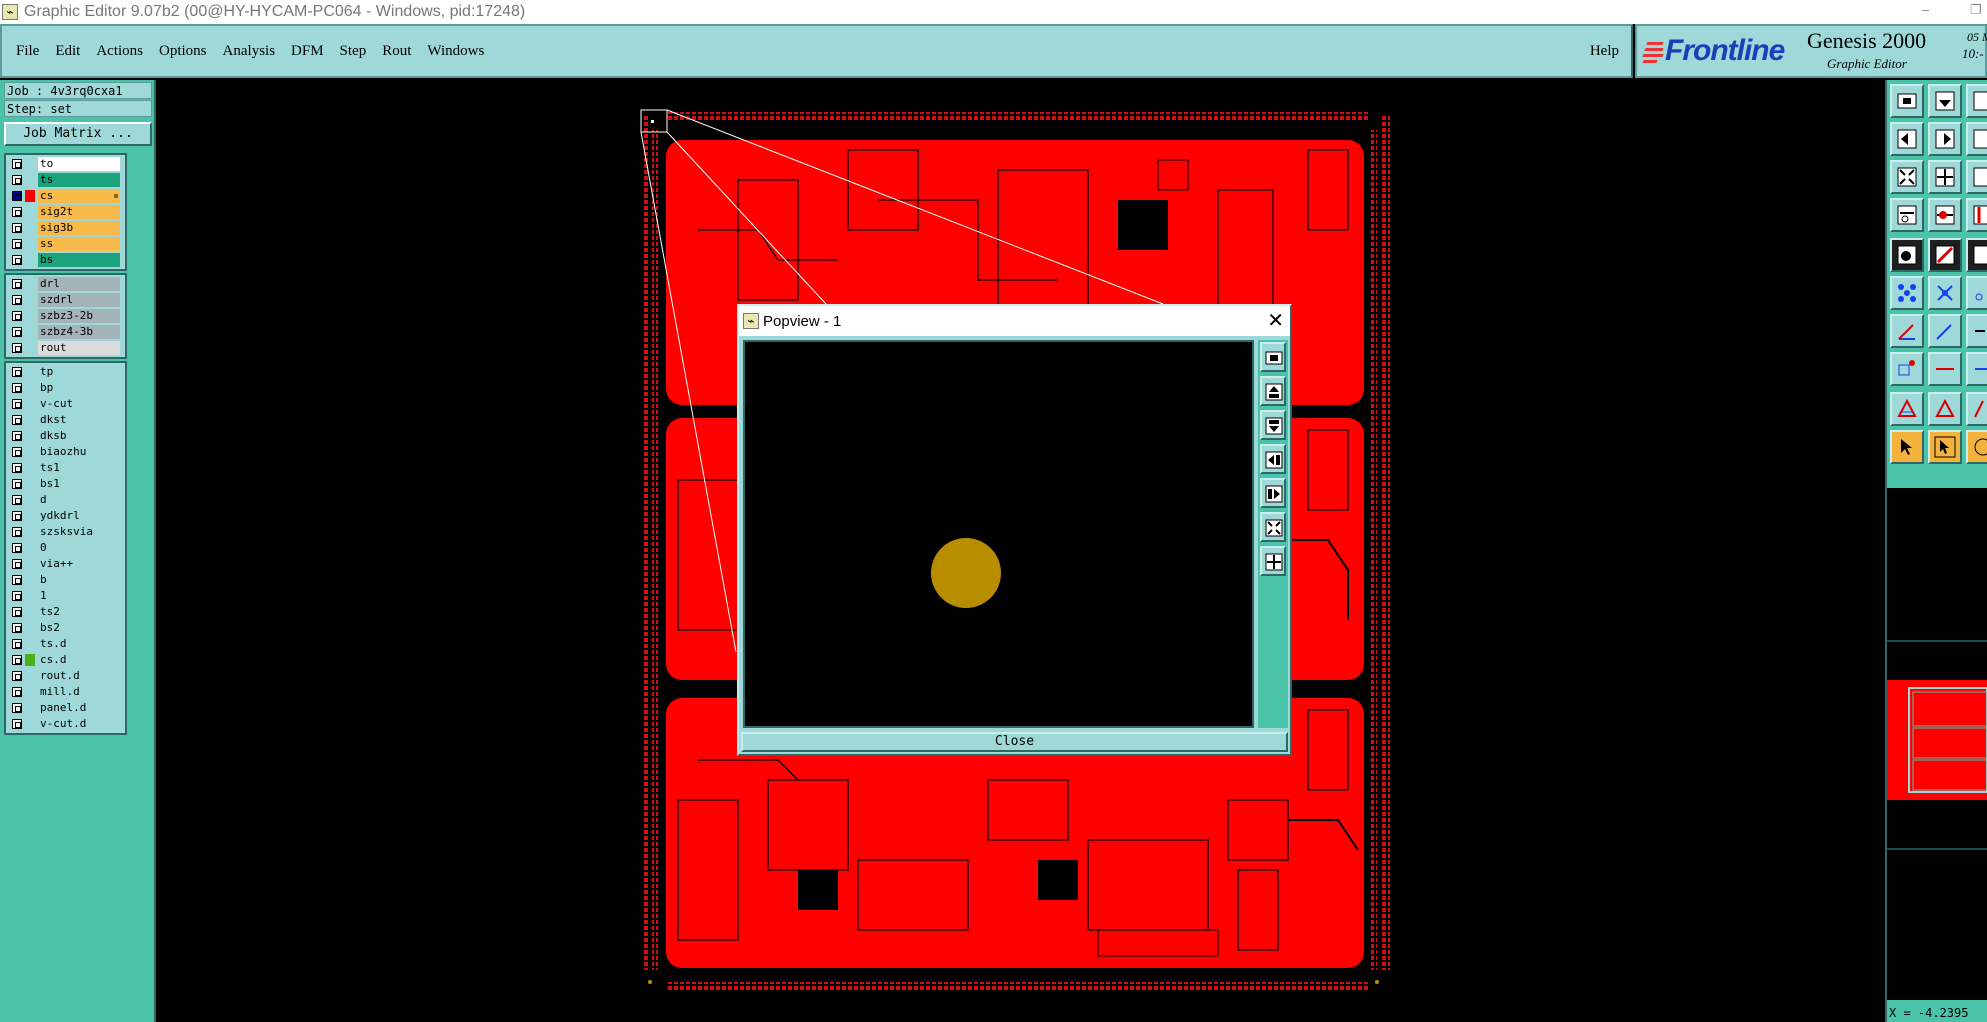  Describe the element at coordinates (1925, 9) in the screenshot. I see `minimize-button: –` at that location.